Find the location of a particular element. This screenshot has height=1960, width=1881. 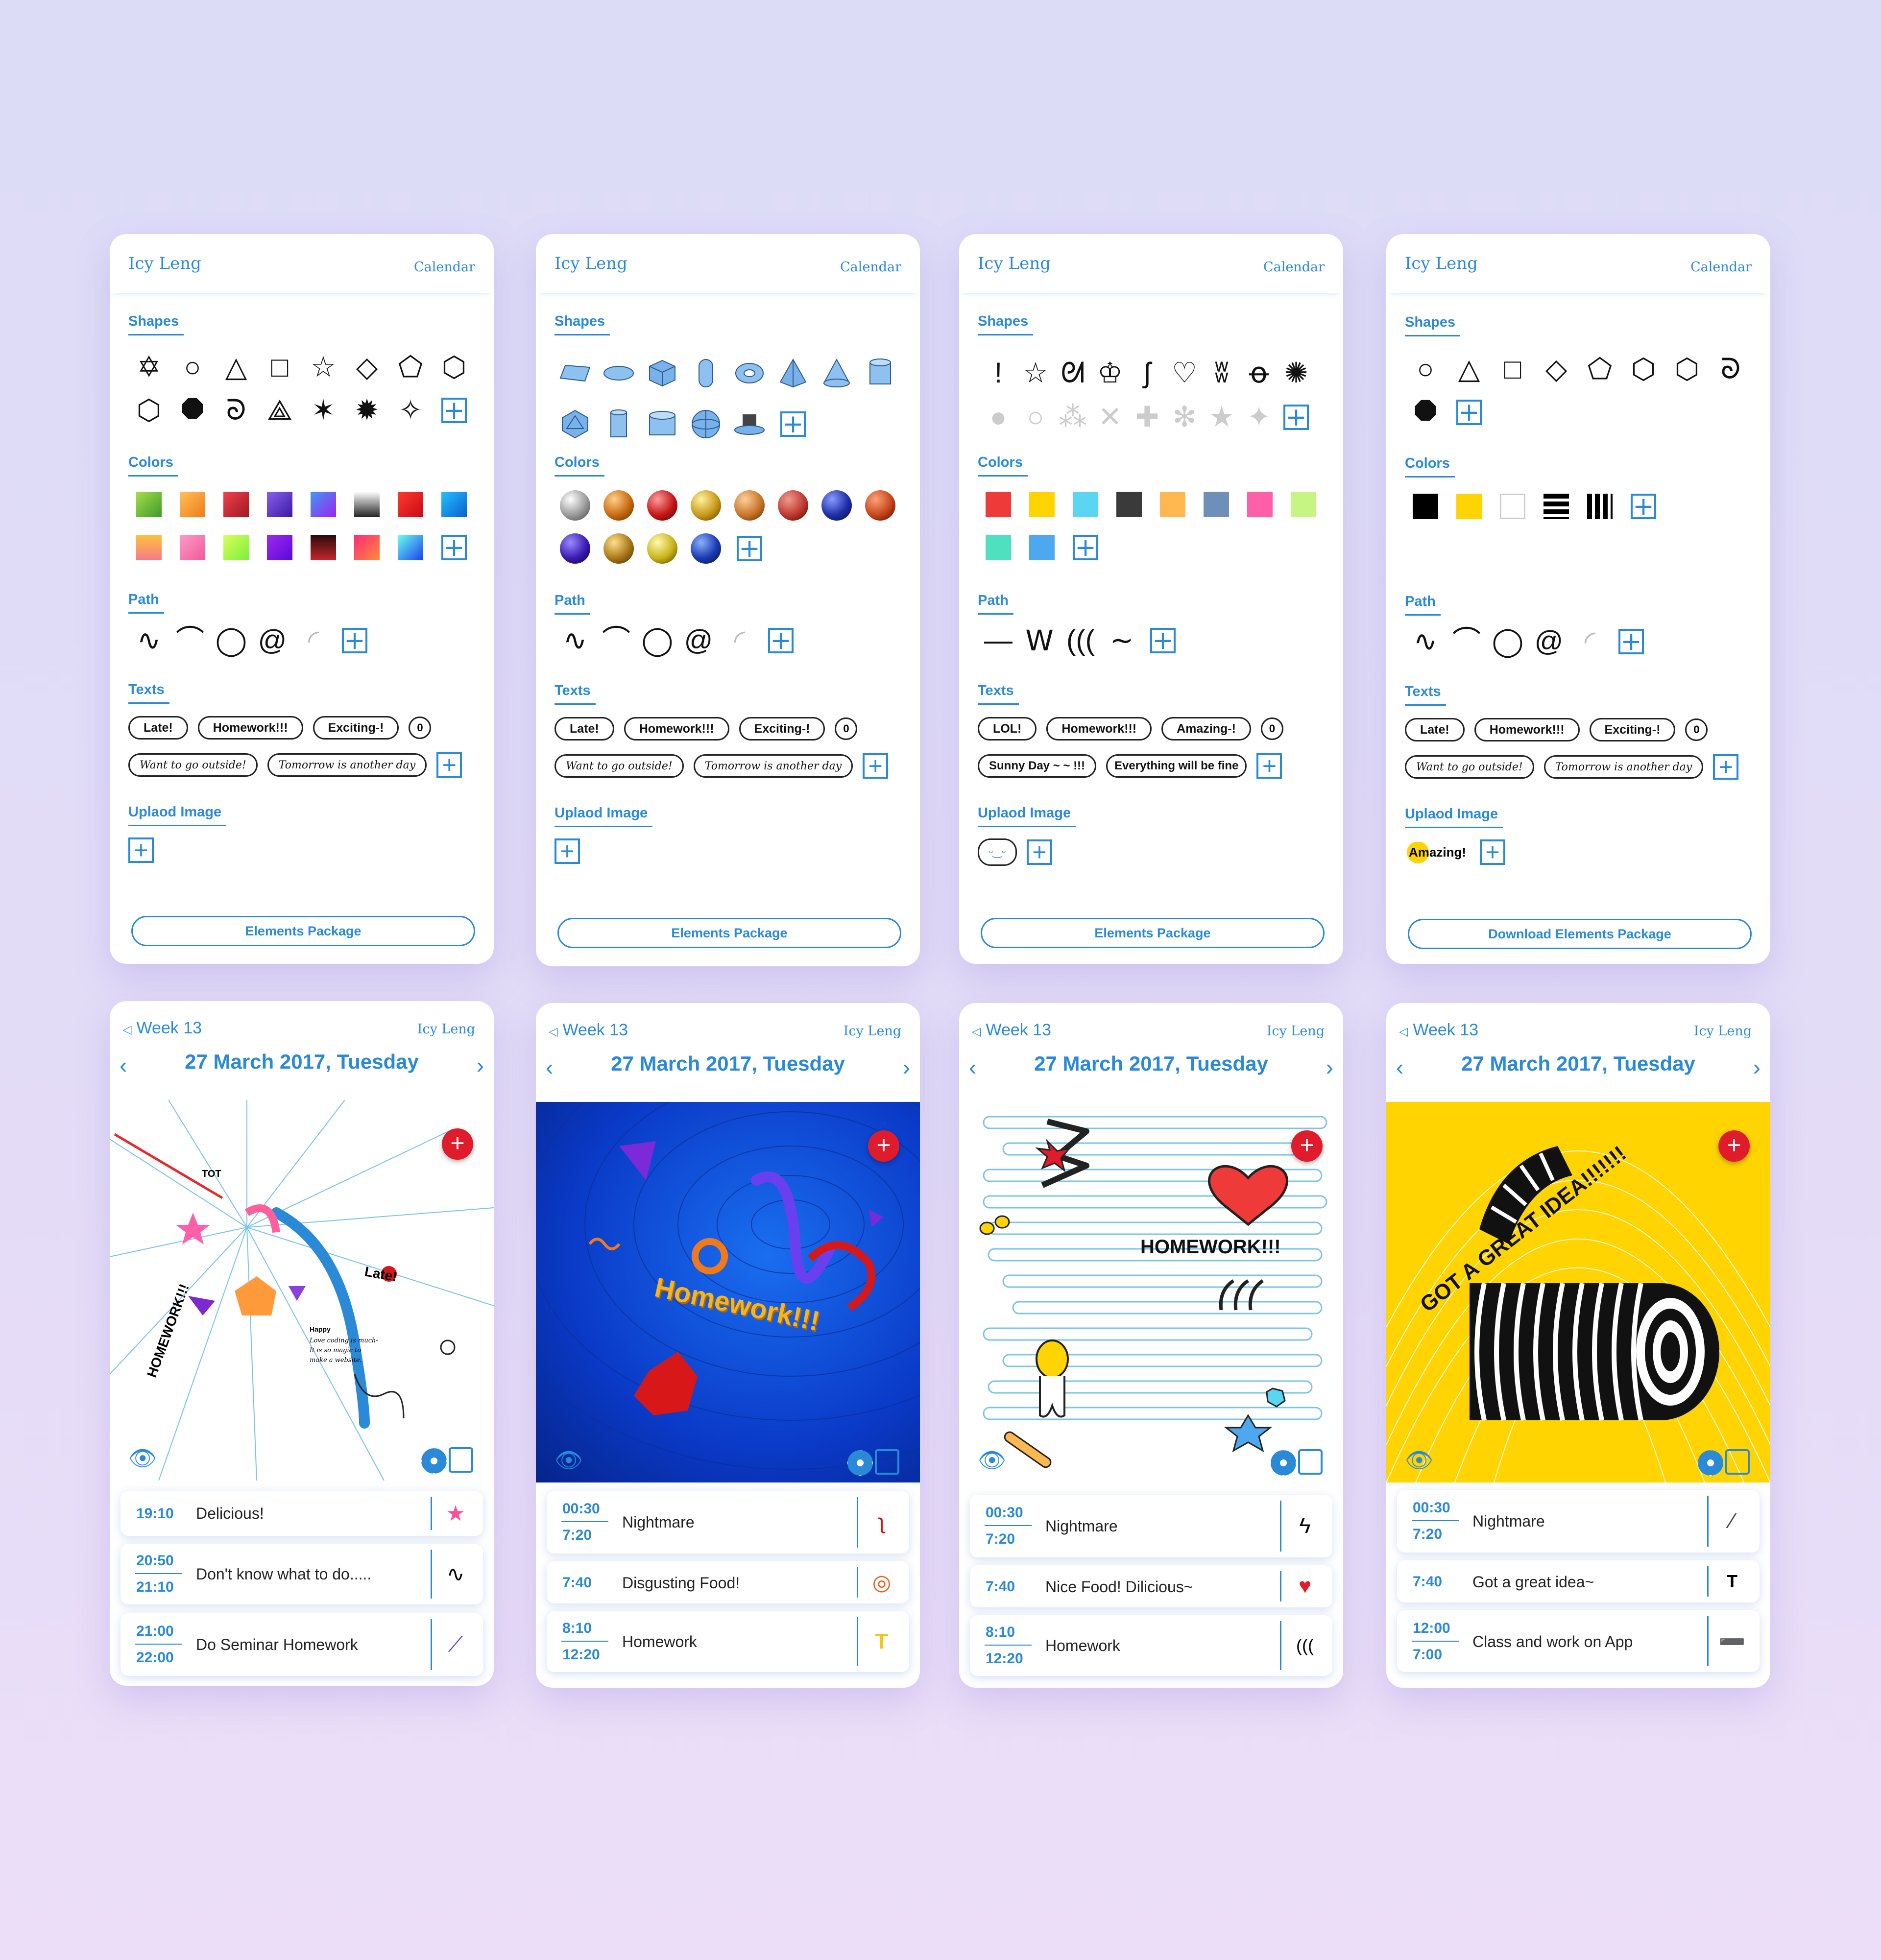

uploaded-face-icon: ᵕ‿ᵕ is located at coordinates (997, 852).